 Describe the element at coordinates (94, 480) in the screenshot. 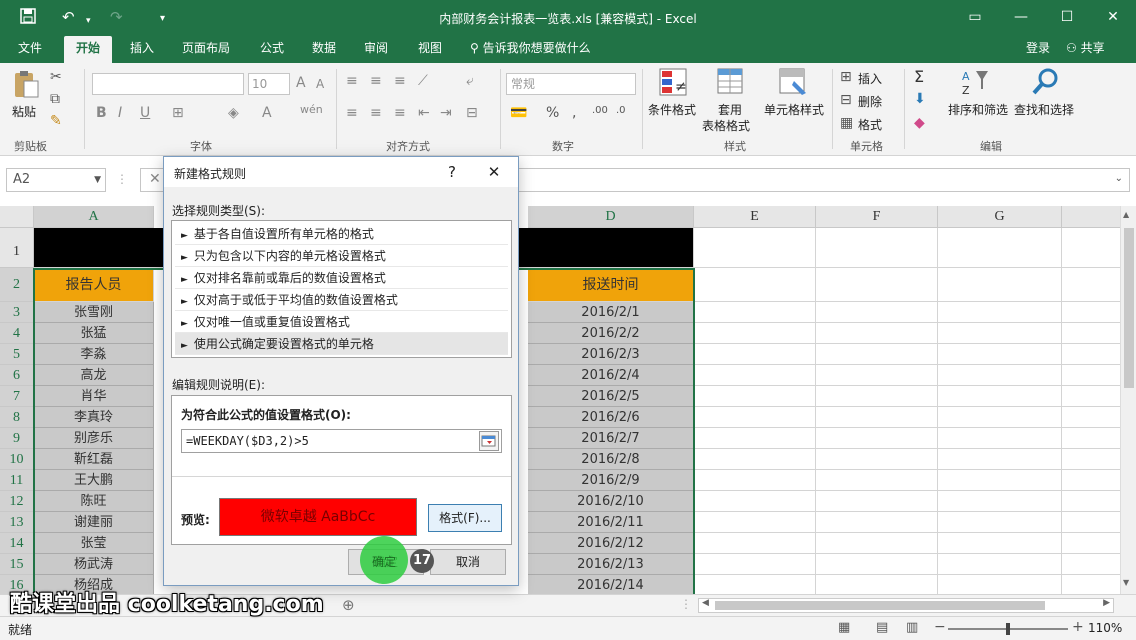

I see `table-cell-name: 王大鹏` at that location.